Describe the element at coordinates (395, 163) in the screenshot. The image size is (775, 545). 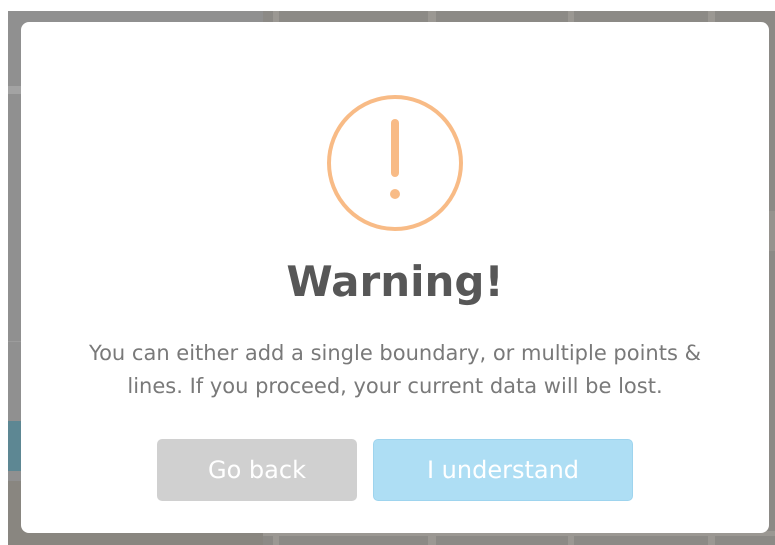
I see `warning-icon` at that location.